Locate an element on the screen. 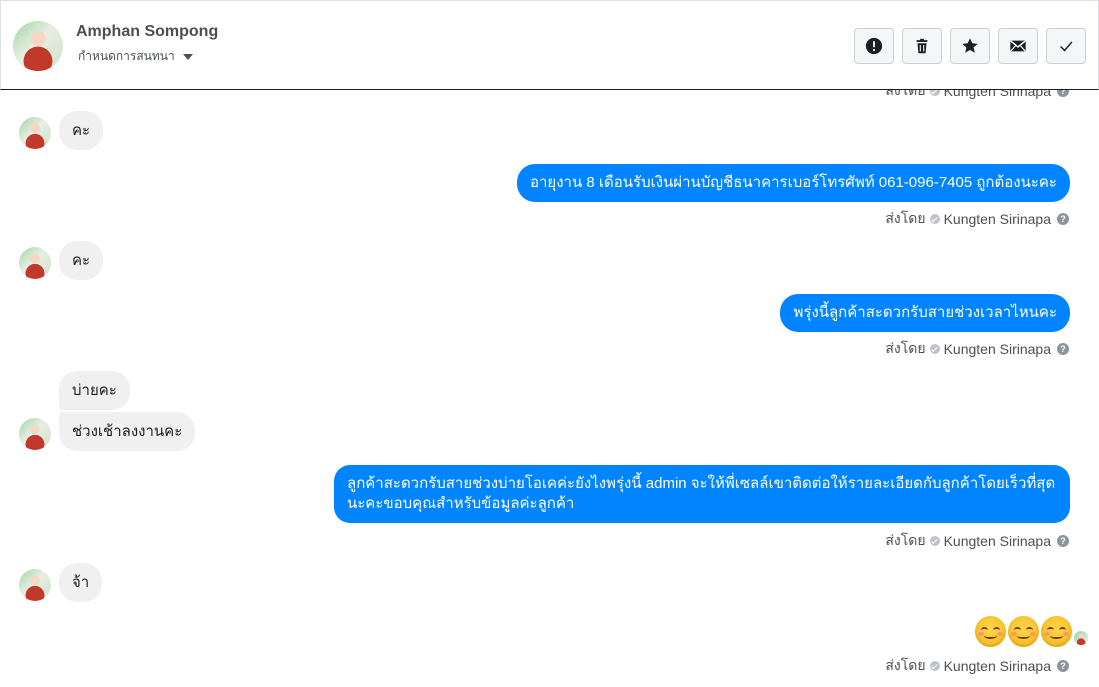 This screenshot has width=1099, height=687. star-button is located at coordinates (970, 46).